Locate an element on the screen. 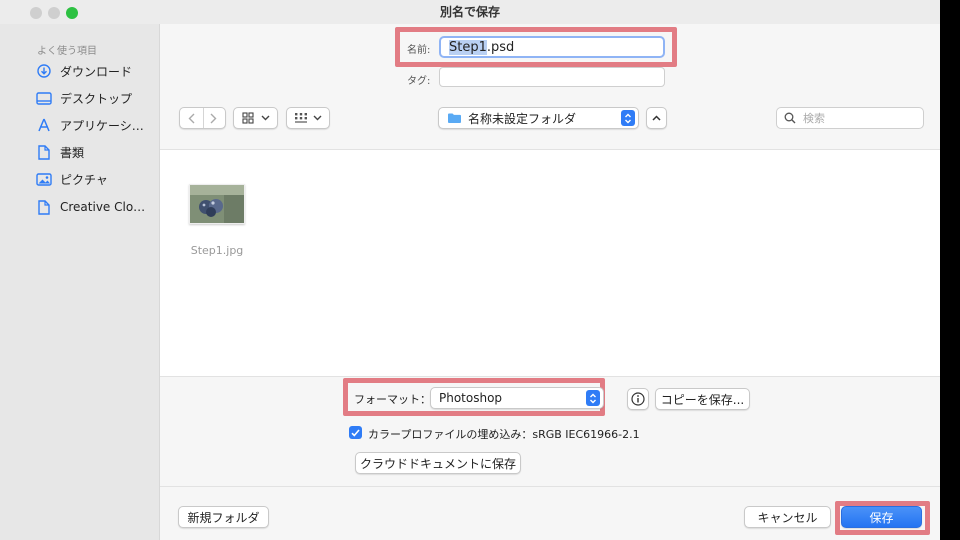  chevron-left-icon is located at coordinates (191, 118).